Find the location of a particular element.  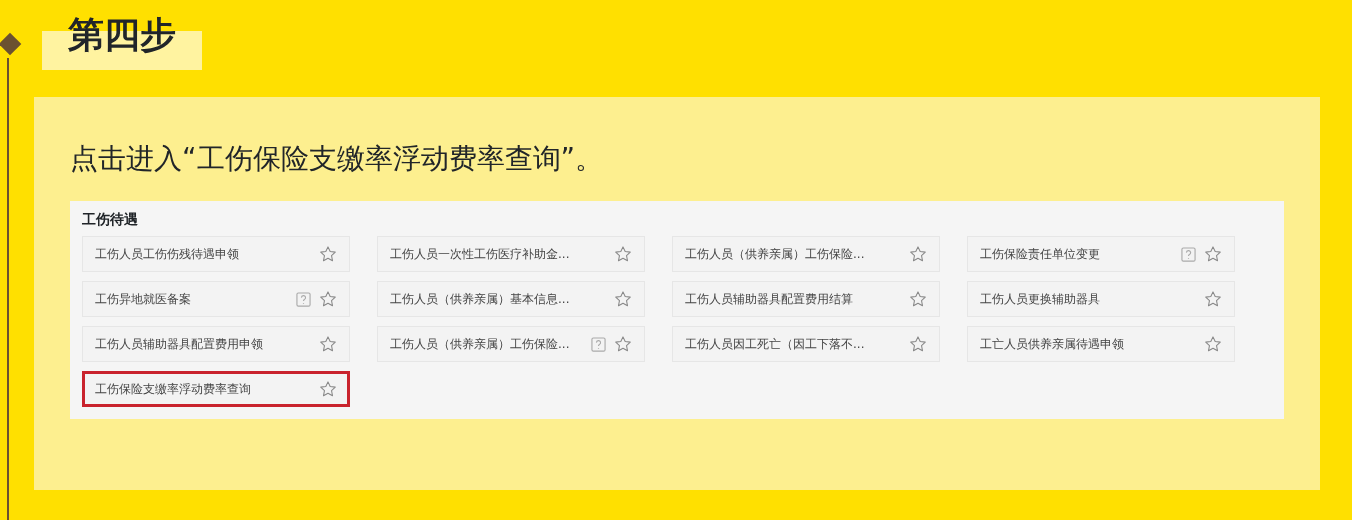

instruction-text: 点击进入“工伤保险支缴率浮动费率查询”。 is located at coordinates (337, 159).